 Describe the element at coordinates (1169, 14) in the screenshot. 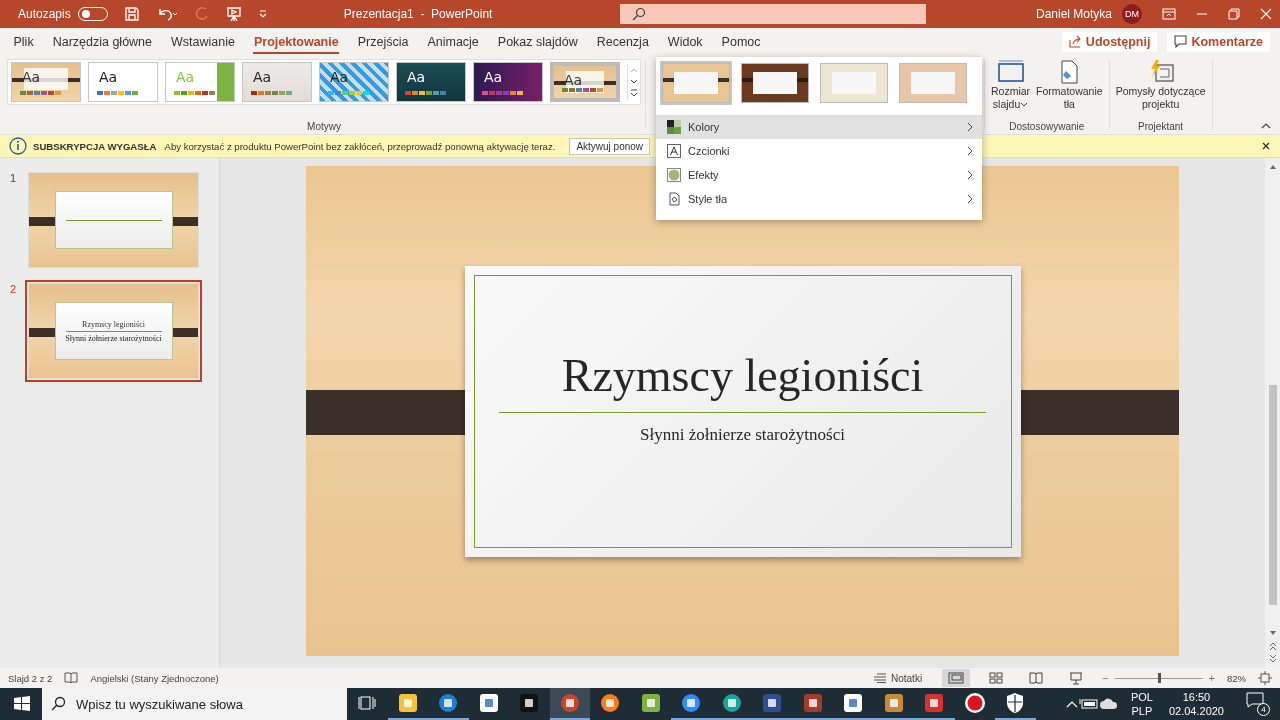

I see `ribbon-display-icon` at that location.